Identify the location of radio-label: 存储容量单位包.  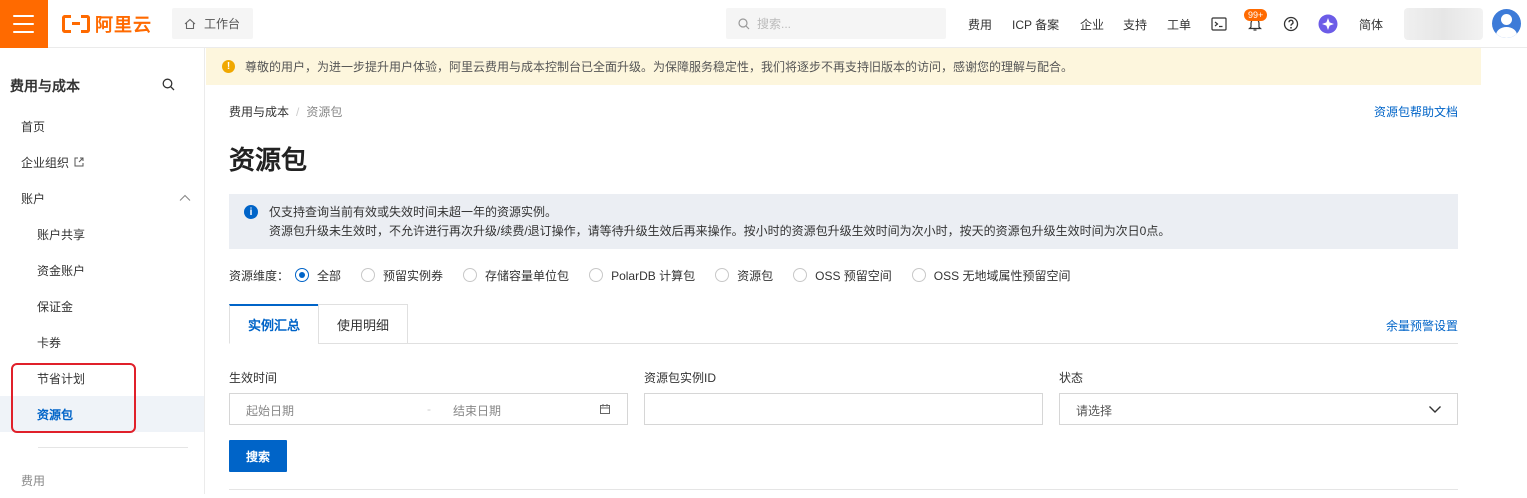
(527, 275).